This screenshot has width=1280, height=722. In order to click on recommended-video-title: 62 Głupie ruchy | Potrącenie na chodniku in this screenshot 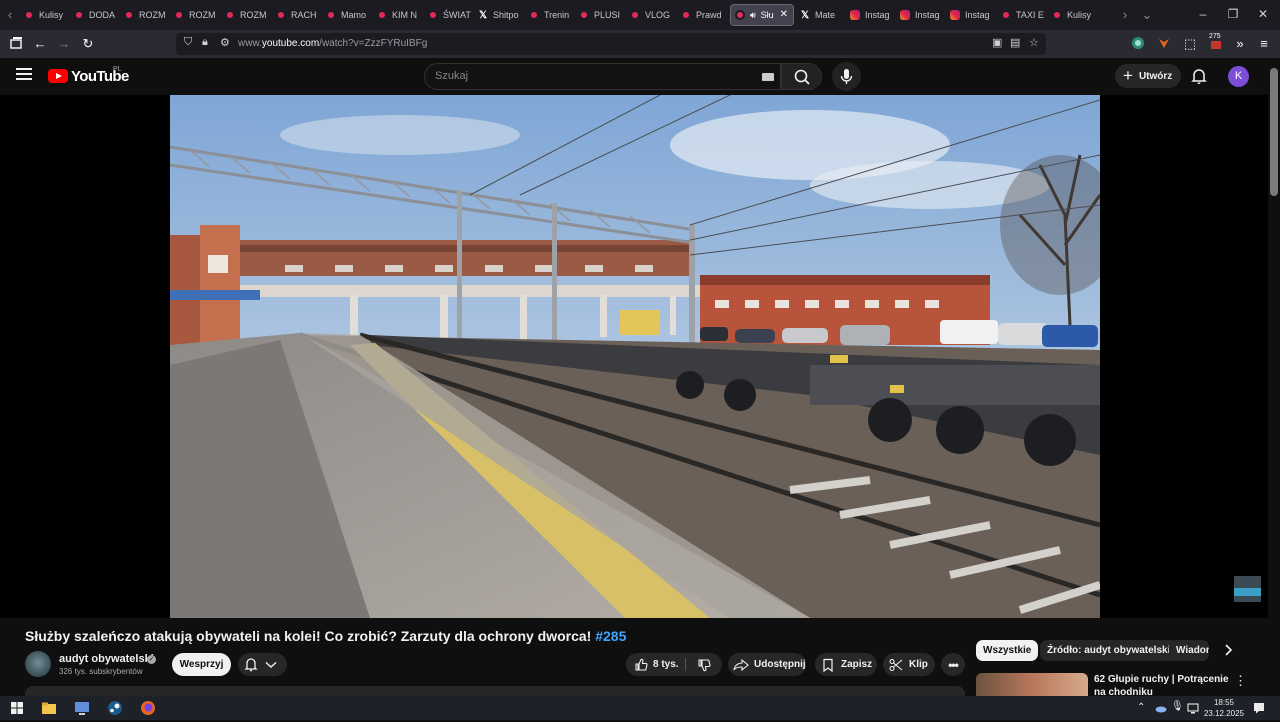, I will do `click(1161, 685)`.